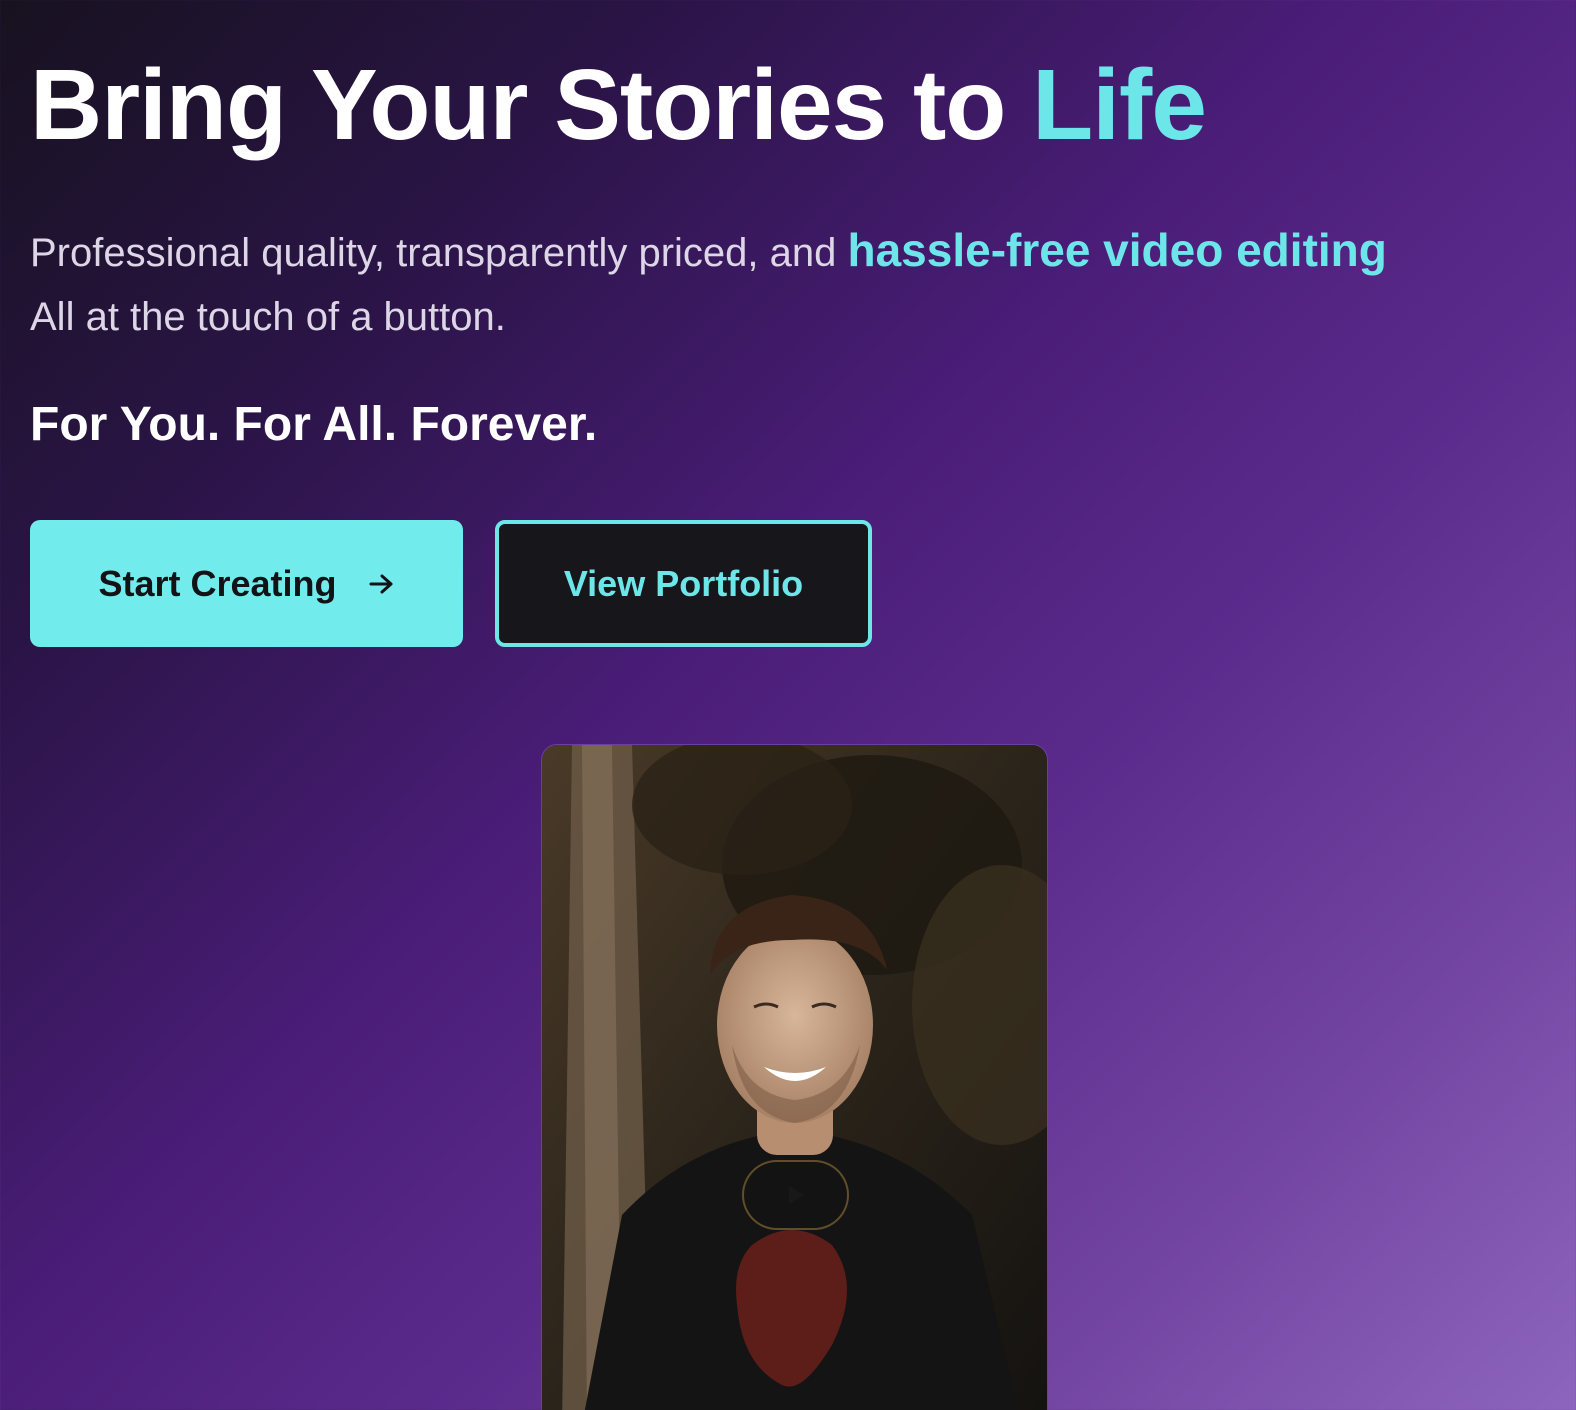 This screenshot has width=1576, height=1410. I want to click on subtitle-tail: All at the touch of a button., so click(268, 317).